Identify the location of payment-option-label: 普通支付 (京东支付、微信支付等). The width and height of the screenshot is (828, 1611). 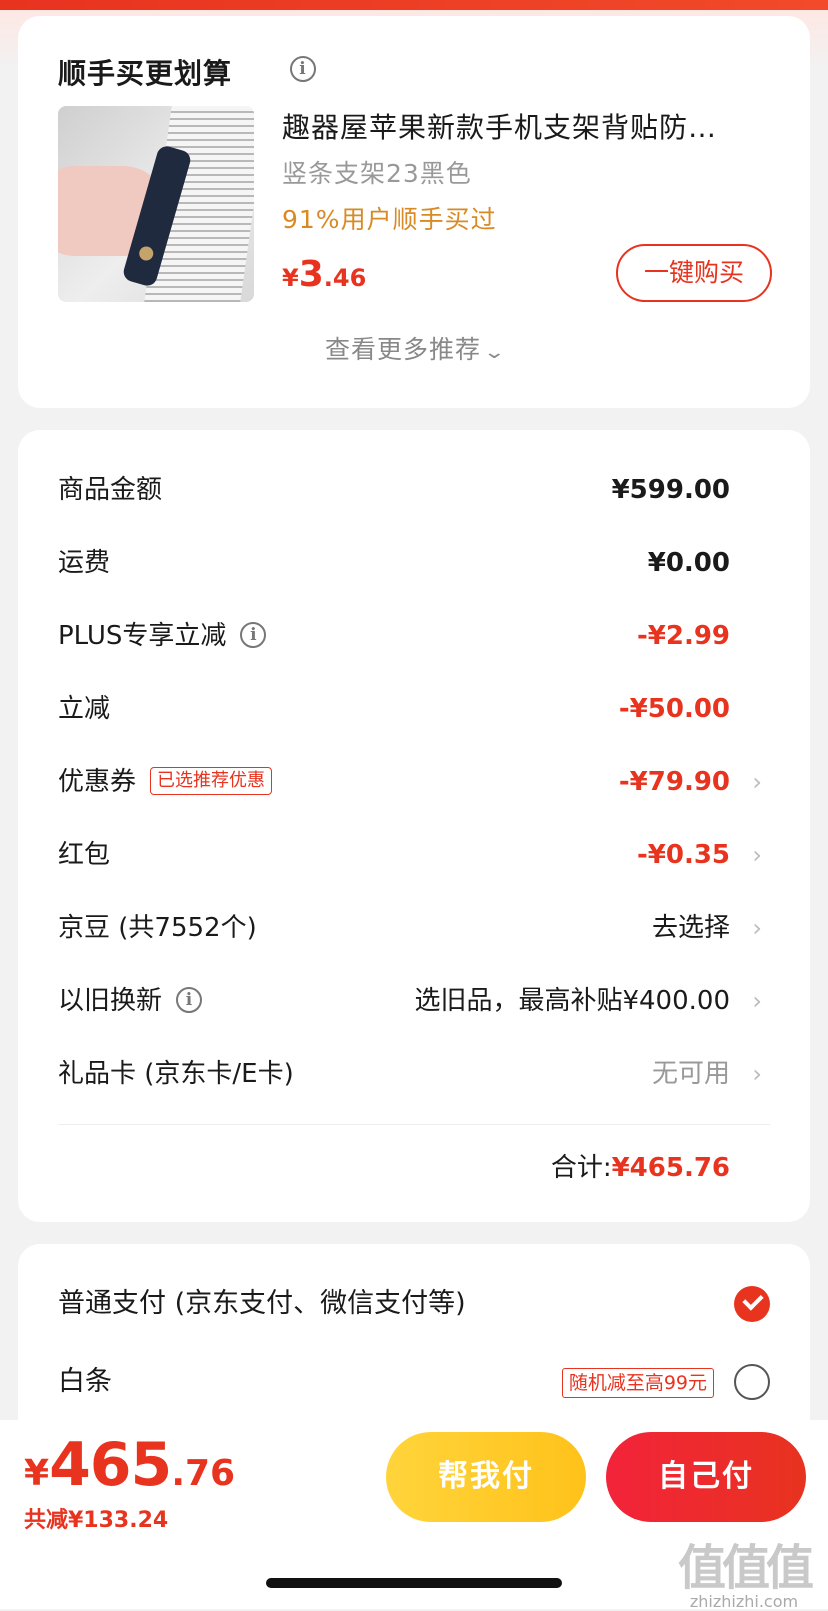
(262, 1303).